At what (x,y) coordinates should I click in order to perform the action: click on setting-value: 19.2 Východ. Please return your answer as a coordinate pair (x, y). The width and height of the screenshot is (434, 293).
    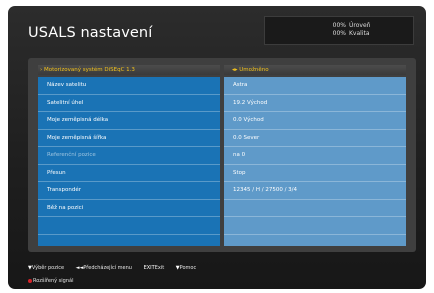
    Looking at the image, I should click on (315, 103).